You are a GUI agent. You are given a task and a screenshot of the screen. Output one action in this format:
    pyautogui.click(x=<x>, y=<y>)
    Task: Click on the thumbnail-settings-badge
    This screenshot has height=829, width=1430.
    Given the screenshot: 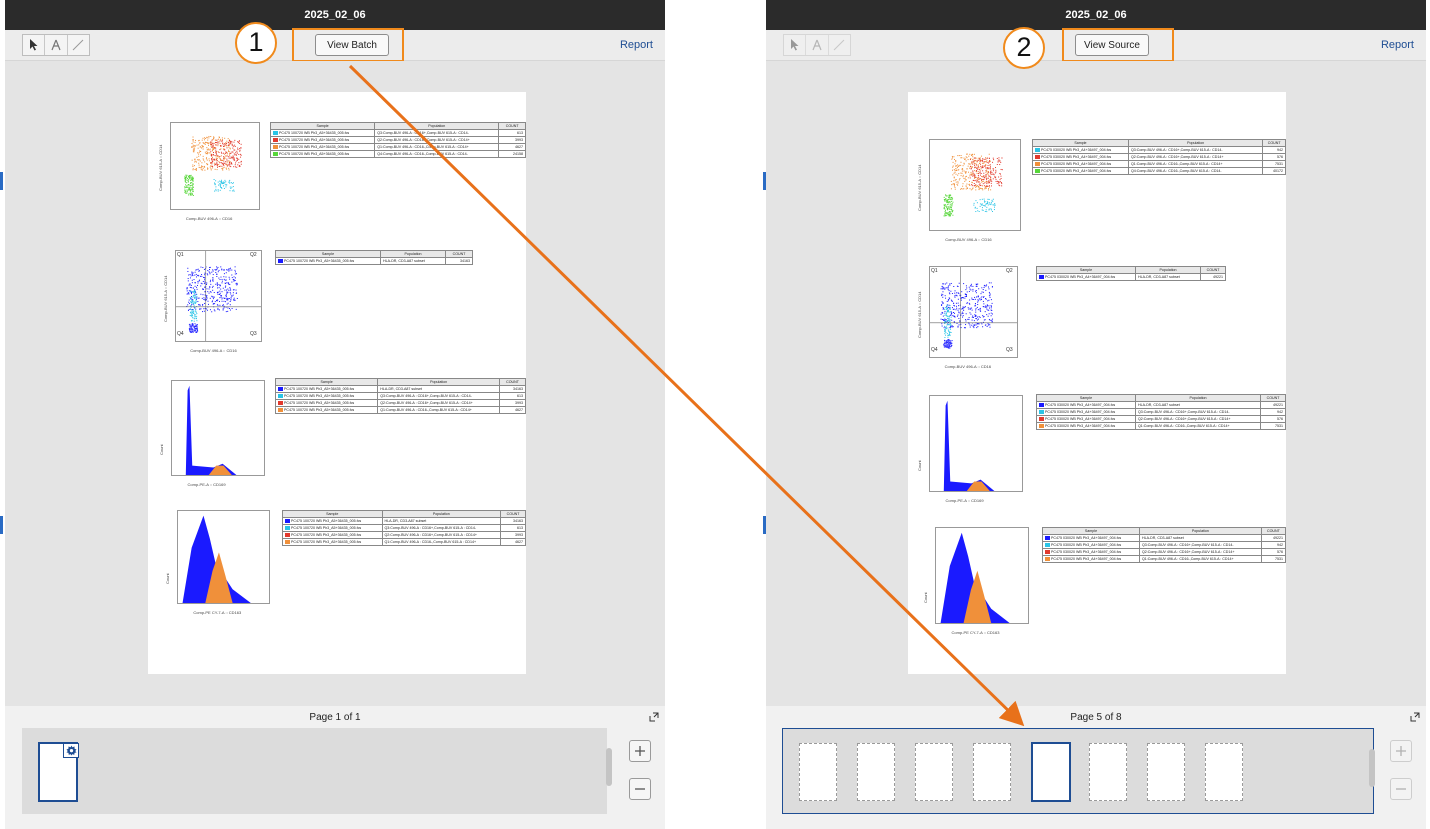 What is the action you would take?
    pyautogui.click(x=71, y=750)
    